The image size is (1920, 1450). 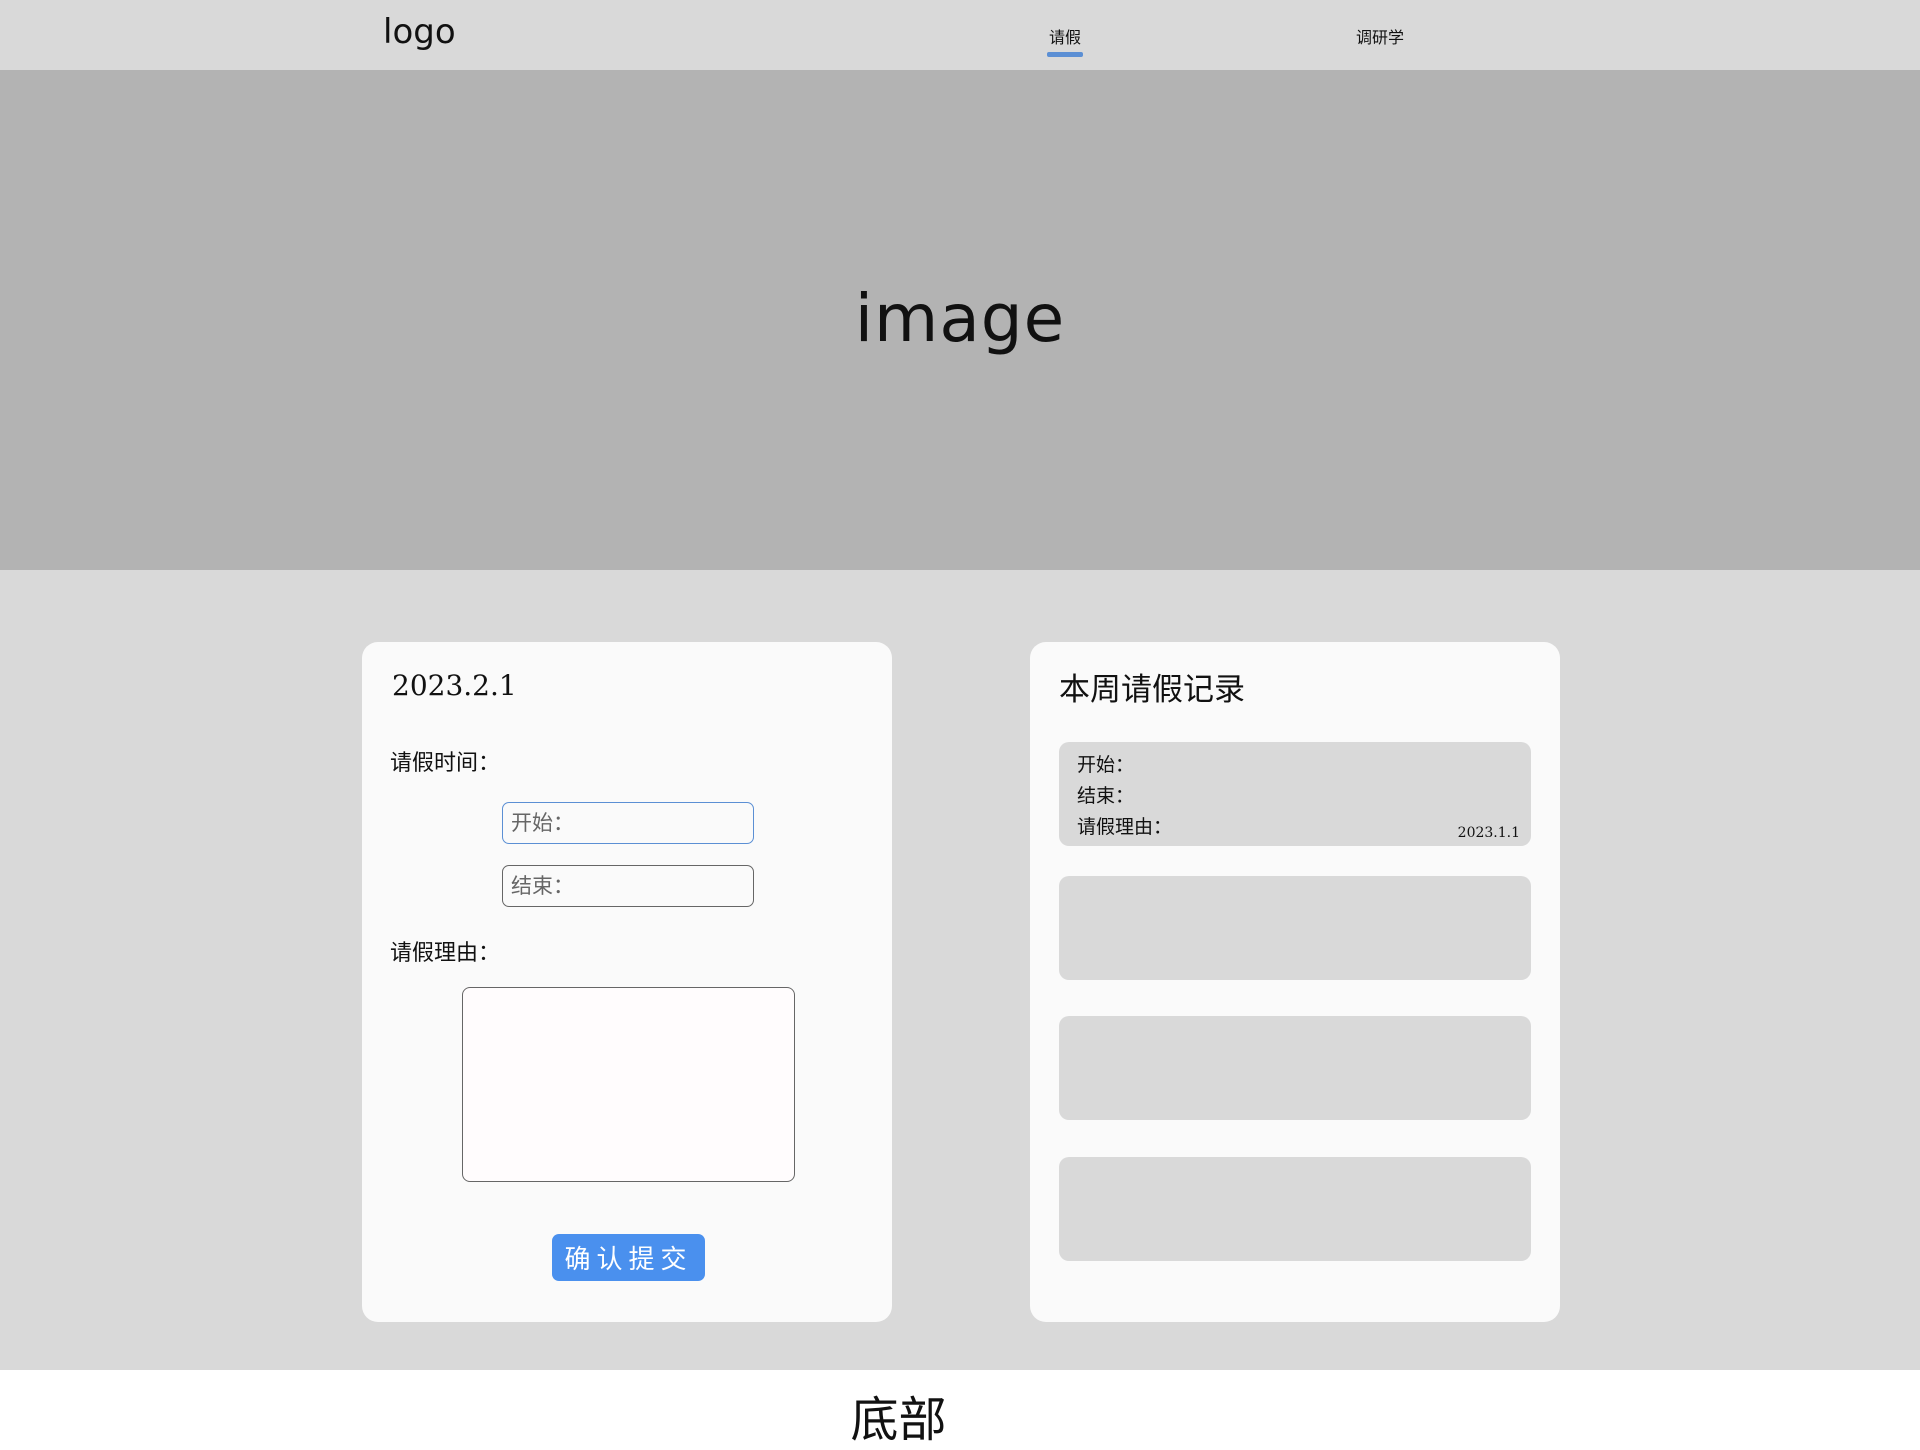 What do you see at coordinates (1125, 827) in the screenshot?
I see `record-reason-label: 请假理由：` at bounding box center [1125, 827].